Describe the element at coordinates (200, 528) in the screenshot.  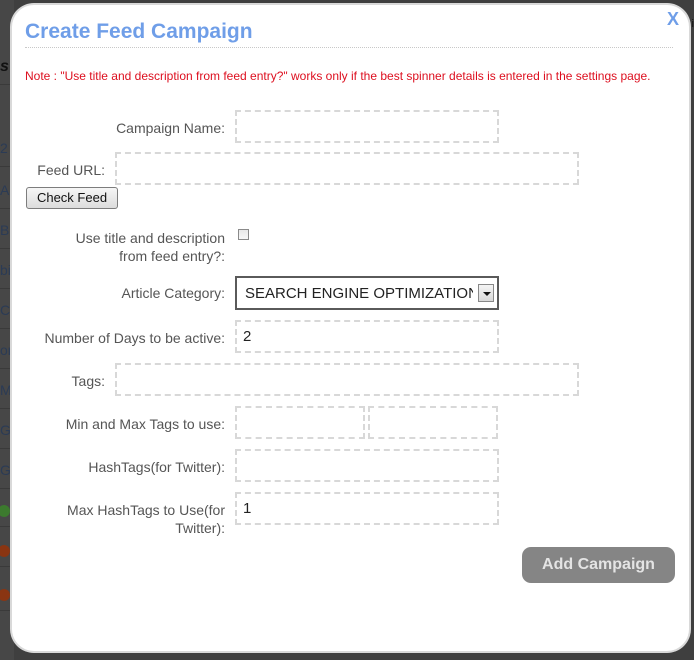
I see `max-hashtags-label-line2: Twitter):` at that location.